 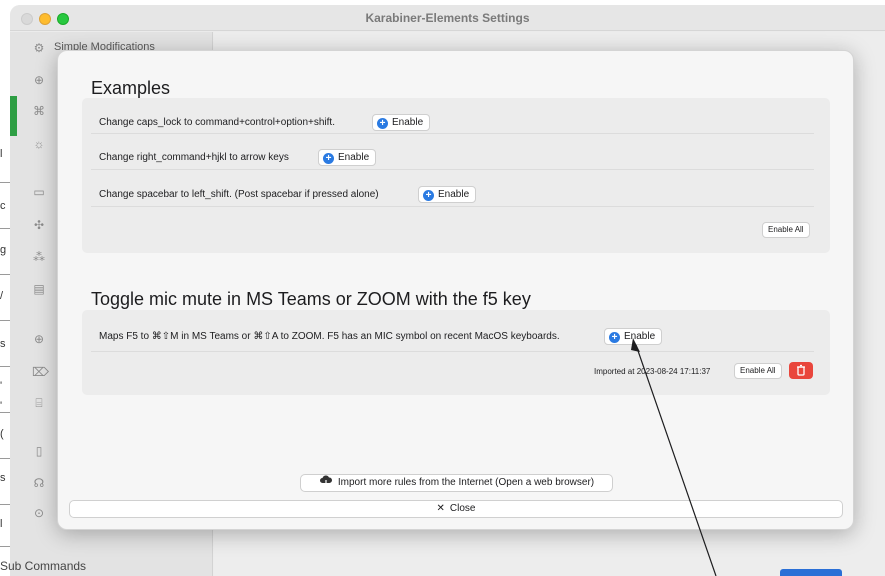 I want to click on delete-rule-button, so click(x=801, y=370).